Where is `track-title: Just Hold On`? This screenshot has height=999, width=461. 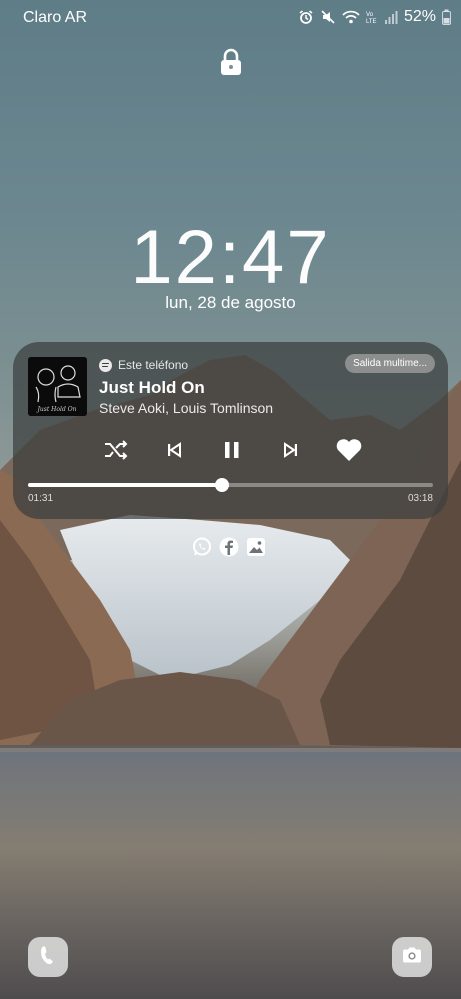
track-title: Just Hold On is located at coordinates (152, 387).